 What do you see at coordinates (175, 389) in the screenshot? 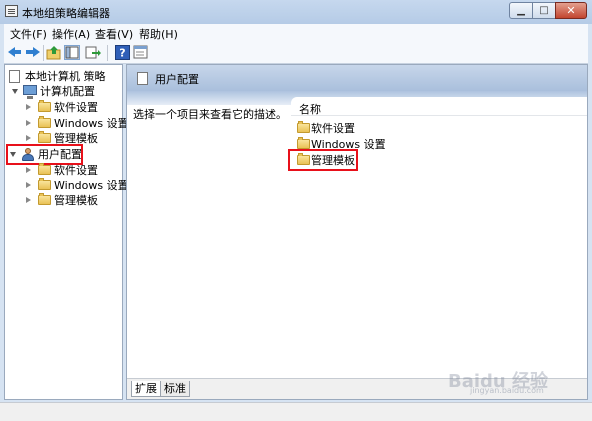
I see `tab-standard: 标准` at bounding box center [175, 389].